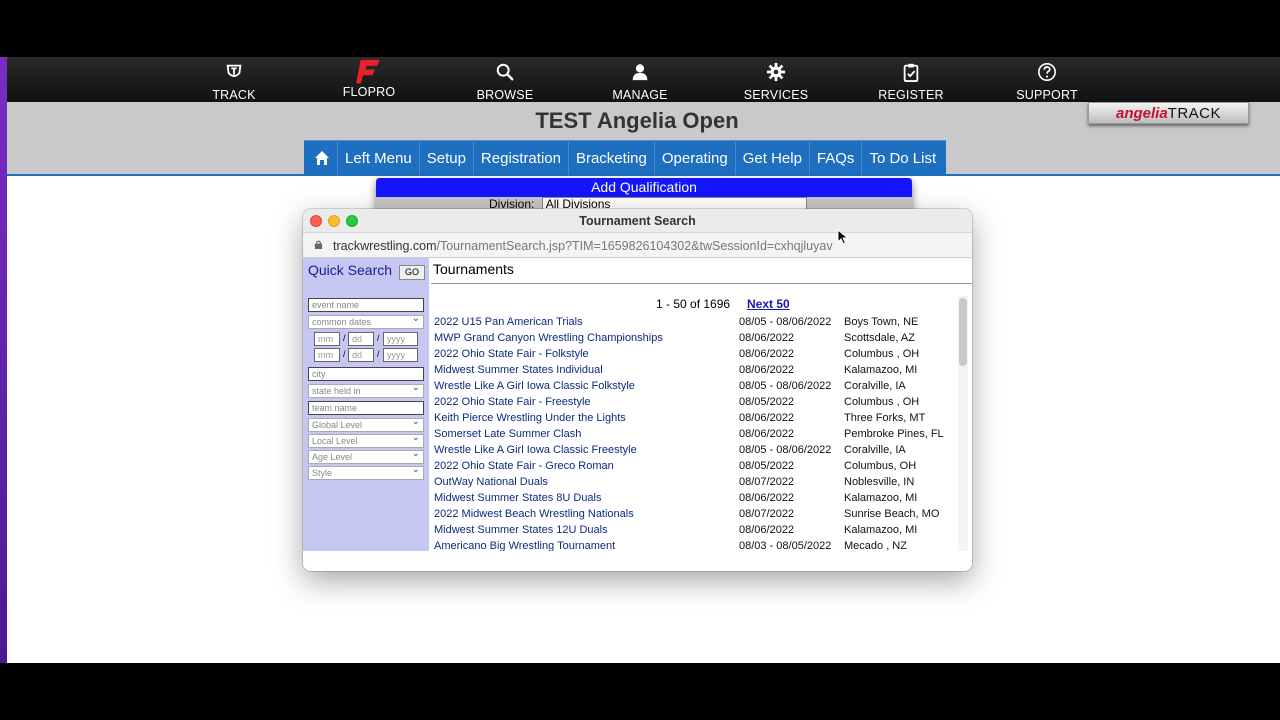 This screenshot has height=720, width=1280. What do you see at coordinates (505, 72) in the screenshot?
I see `search-icon` at bounding box center [505, 72].